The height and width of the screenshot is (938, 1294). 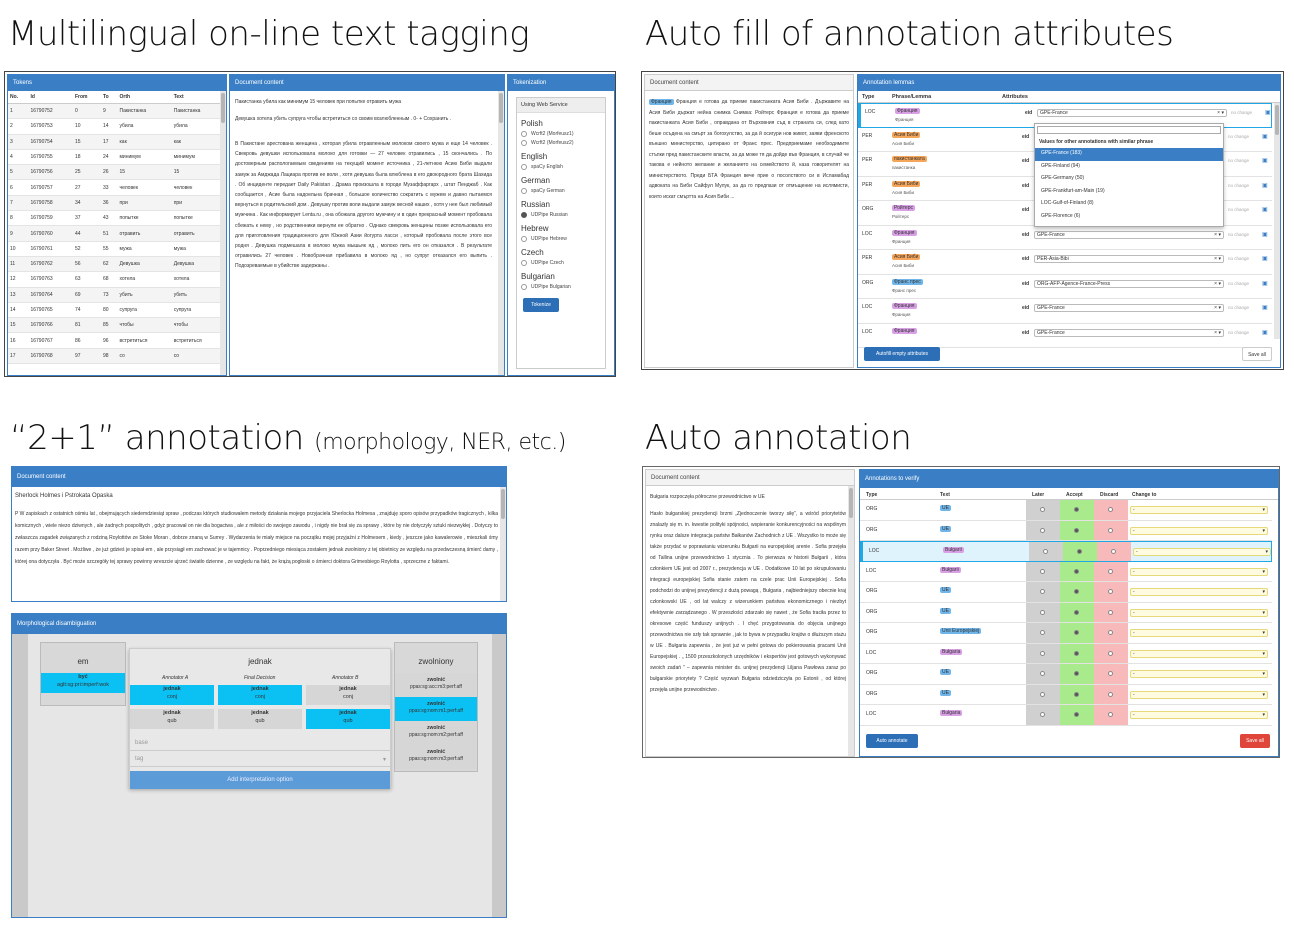 I want to click on table-row: 15 16790766 81 85 чтобы чтобы, so click(x=117, y=325).